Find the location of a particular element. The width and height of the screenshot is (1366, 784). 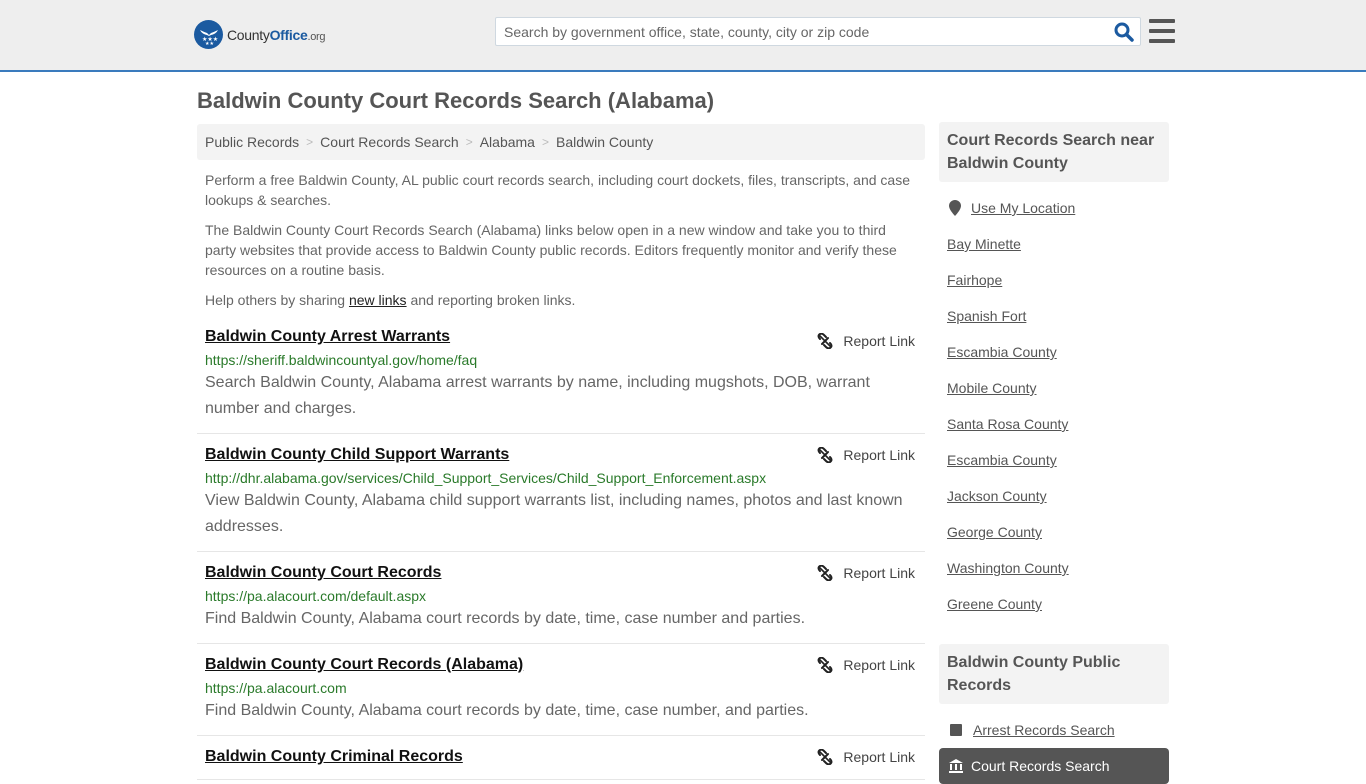

search-button is located at coordinates (1124, 31).